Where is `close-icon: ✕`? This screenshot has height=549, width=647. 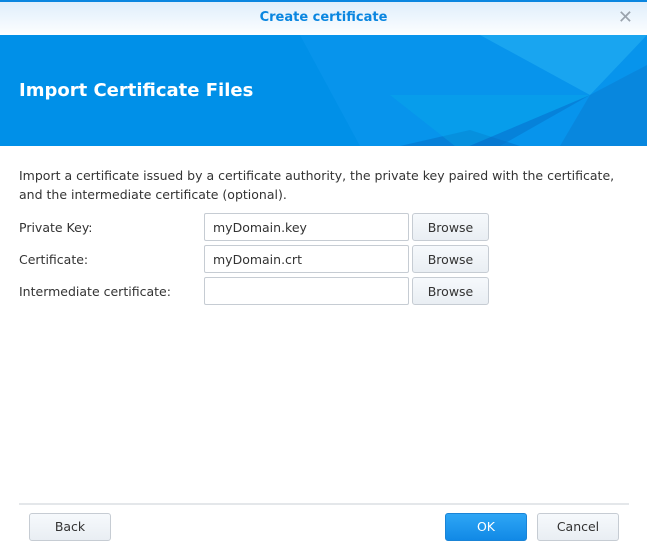 close-icon: ✕ is located at coordinates (625, 18).